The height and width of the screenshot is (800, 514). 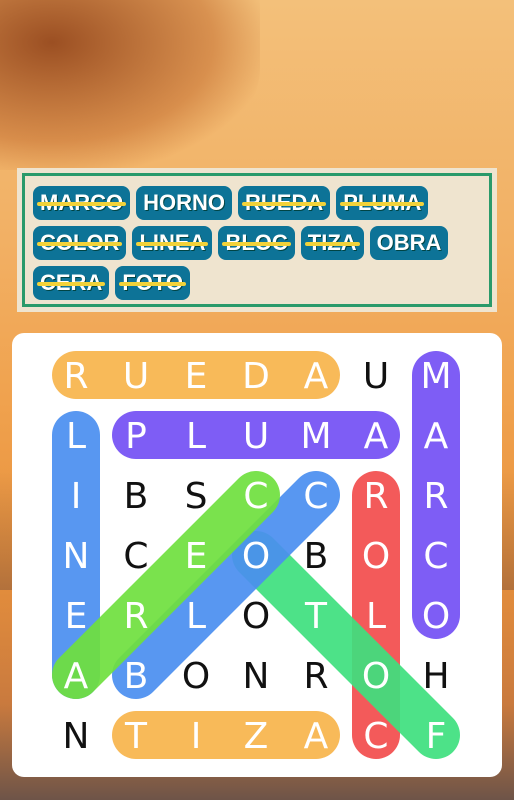 I want to click on grid-cell: D, so click(x=256, y=376).